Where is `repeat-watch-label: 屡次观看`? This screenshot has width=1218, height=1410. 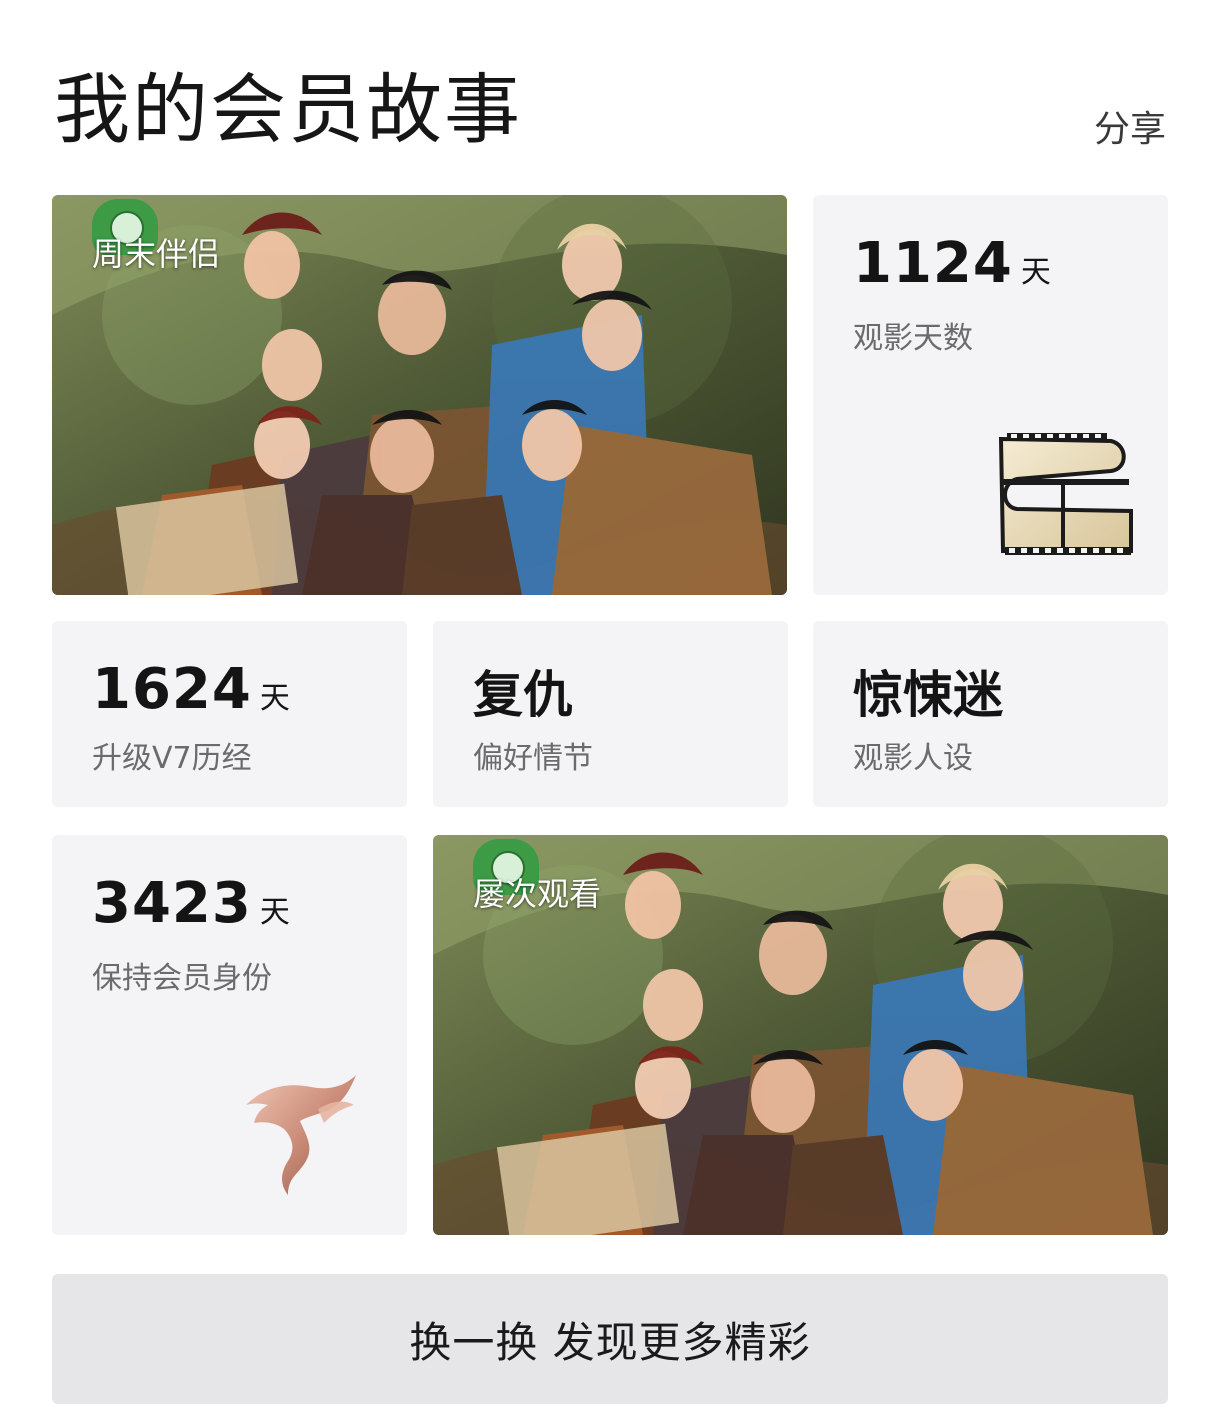
repeat-watch-label: 屡次观看 is located at coordinates (537, 894).